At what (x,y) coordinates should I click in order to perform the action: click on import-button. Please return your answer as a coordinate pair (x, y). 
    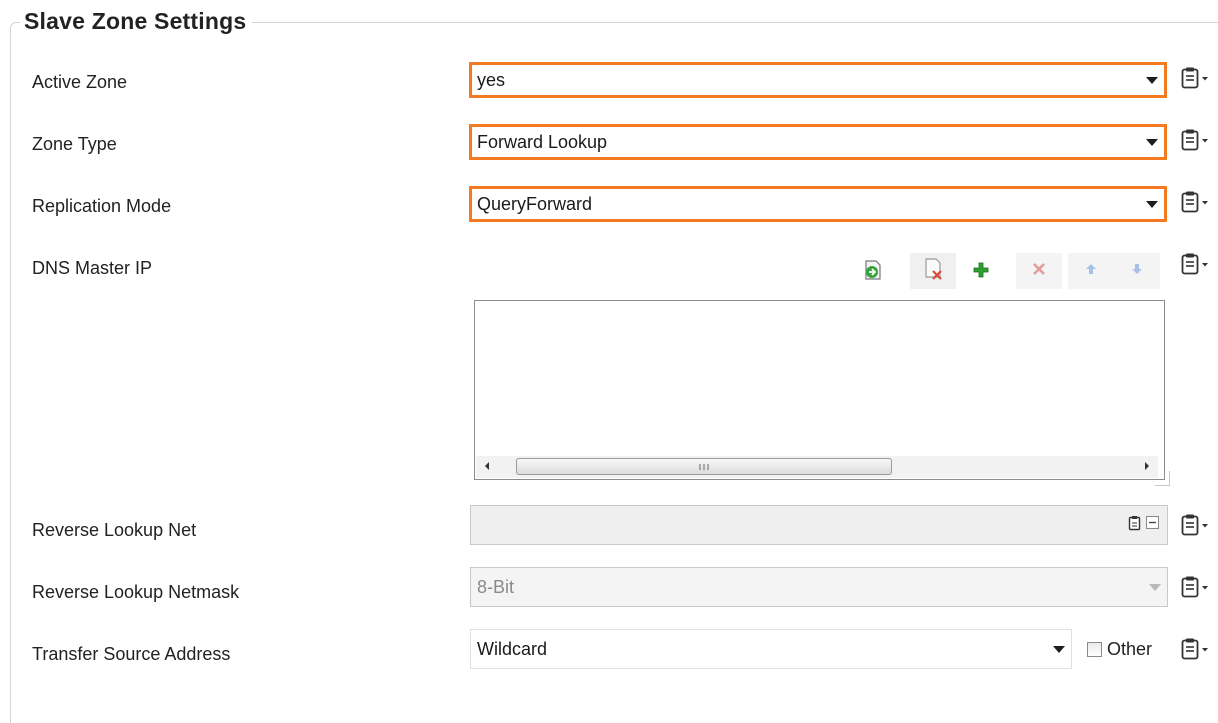
    Looking at the image, I should click on (873, 272).